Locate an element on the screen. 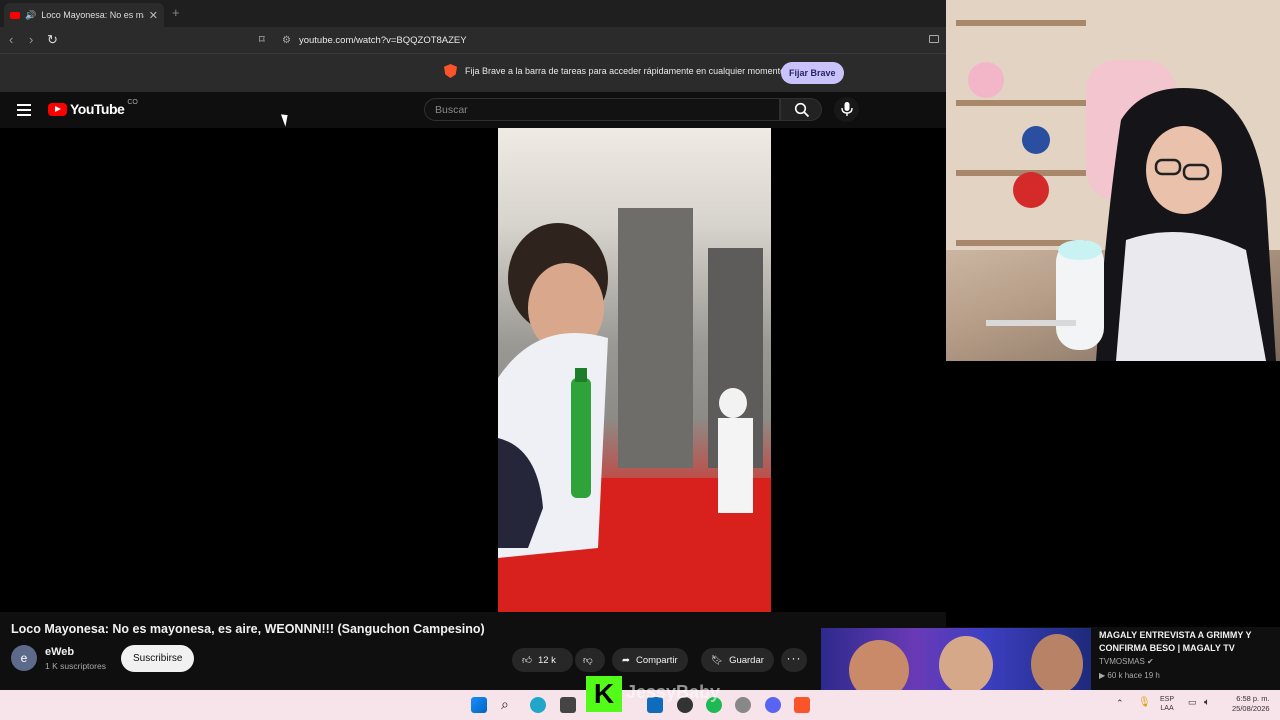 The width and height of the screenshot is (1280, 720). settings-gear-icon is located at coordinates (743, 705).